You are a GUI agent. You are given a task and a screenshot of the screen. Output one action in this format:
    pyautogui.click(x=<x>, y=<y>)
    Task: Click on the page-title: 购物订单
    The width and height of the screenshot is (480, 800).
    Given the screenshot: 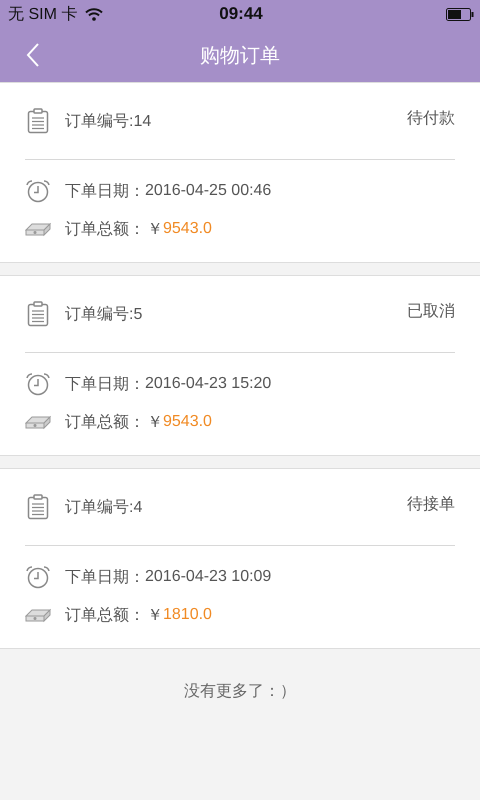 What is the action you would take?
    pyautogui.click(x=240, y=56)
    